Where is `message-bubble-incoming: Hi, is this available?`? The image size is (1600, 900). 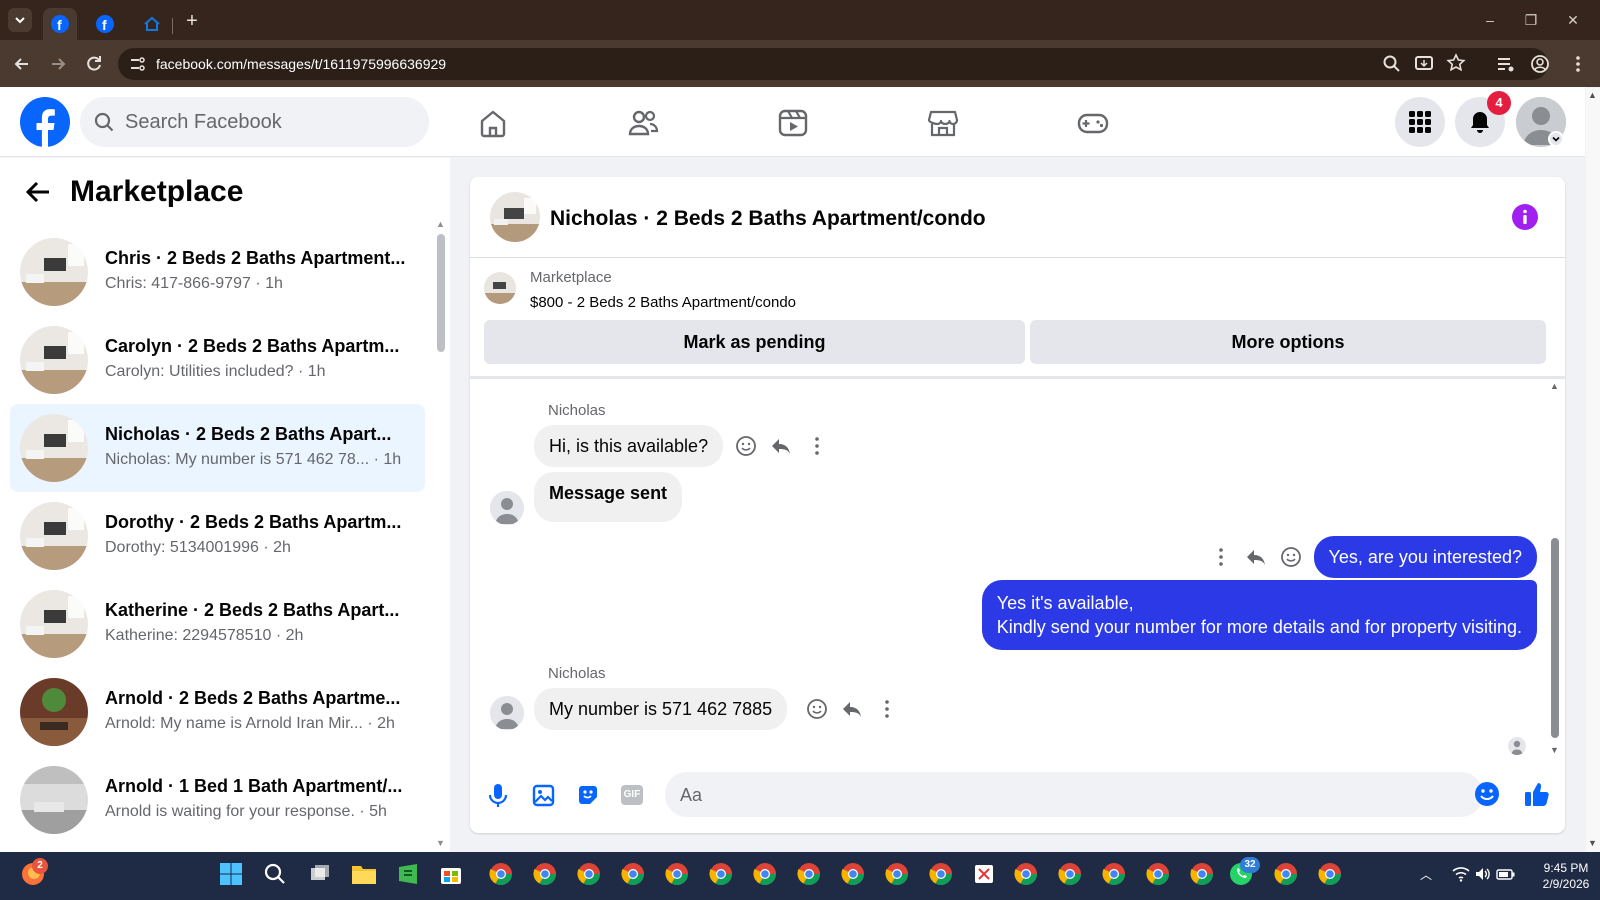
message-bubble-incoming: Hi, is this available? is located at coordinates (629, 446).